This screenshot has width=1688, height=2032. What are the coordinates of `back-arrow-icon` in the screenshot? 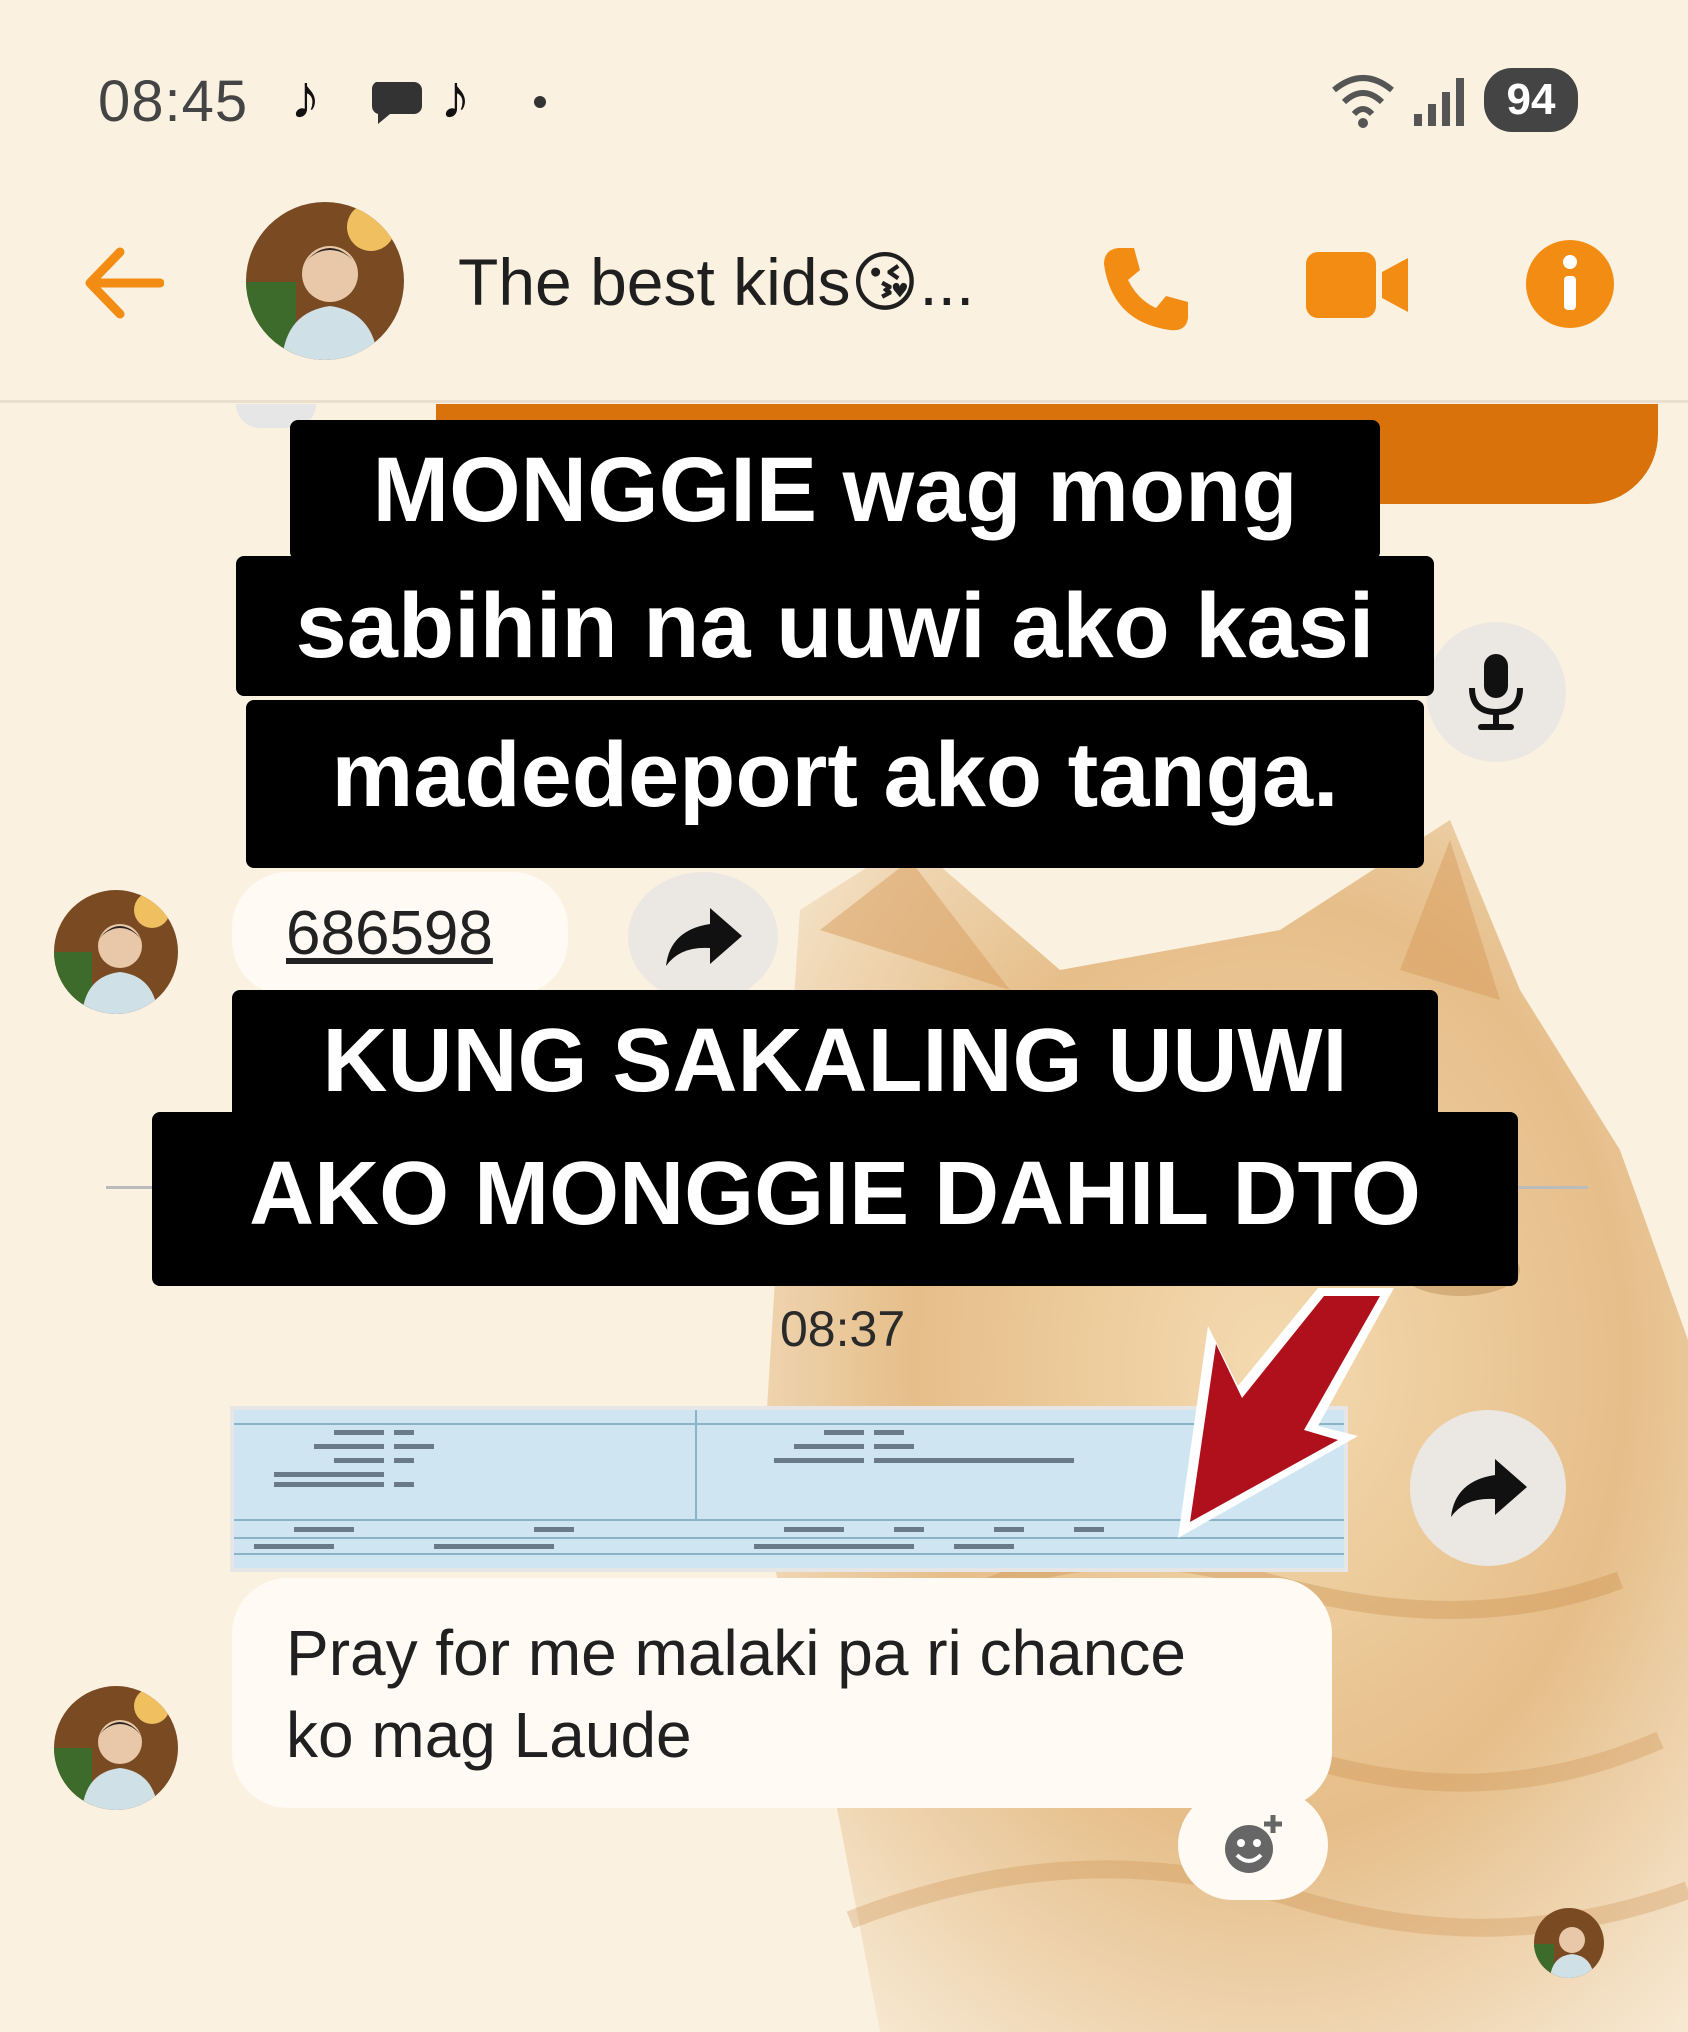 It's located at (123, 283).